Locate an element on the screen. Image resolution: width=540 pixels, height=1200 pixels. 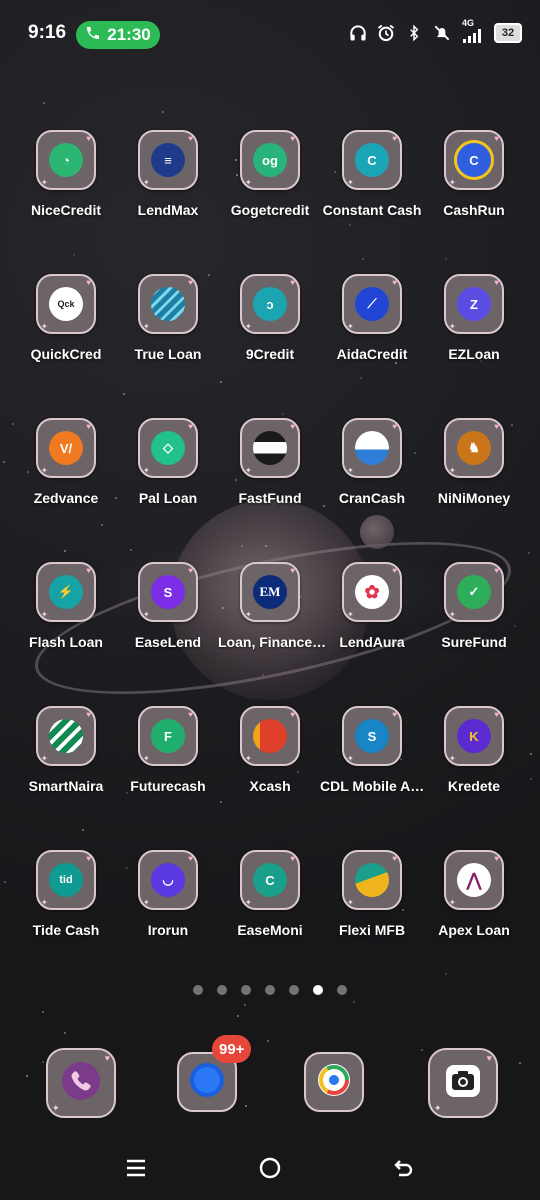
fastfund-icon is located at coordinates (270, 448).